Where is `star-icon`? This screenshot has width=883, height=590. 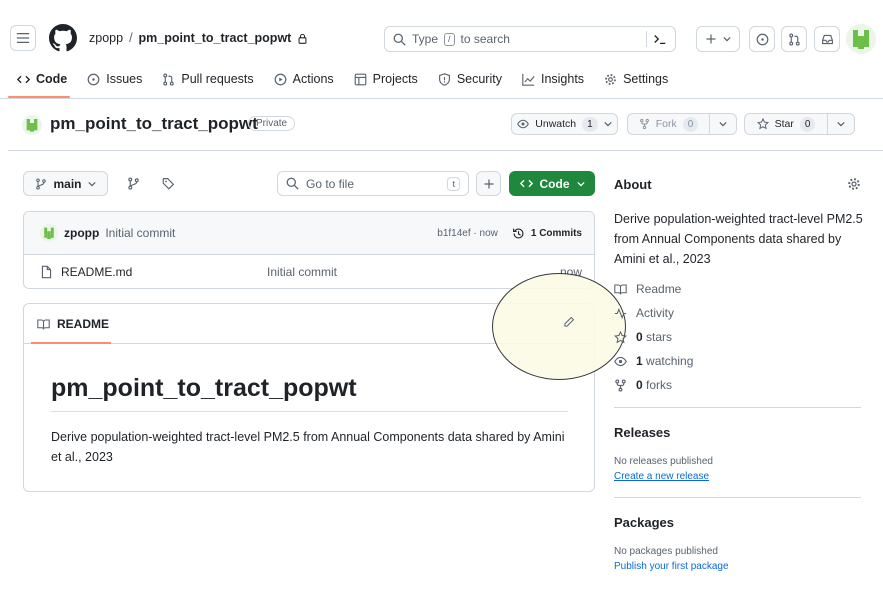 star-icon is located at coordinates (620, 336).